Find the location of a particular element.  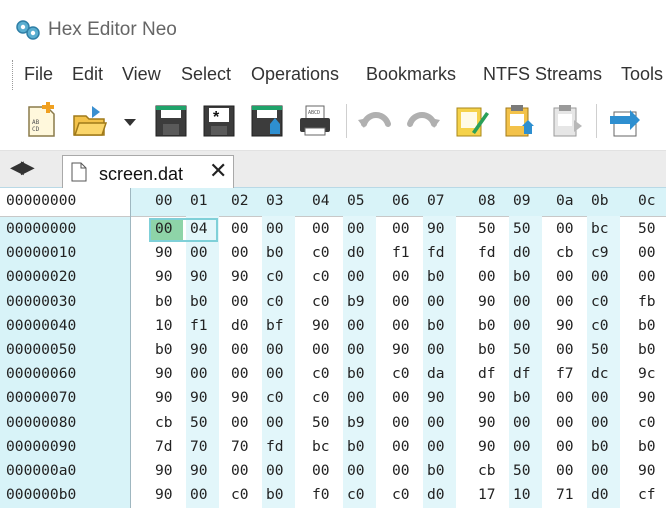

open-file-icon is located at coordinates (89, 121).